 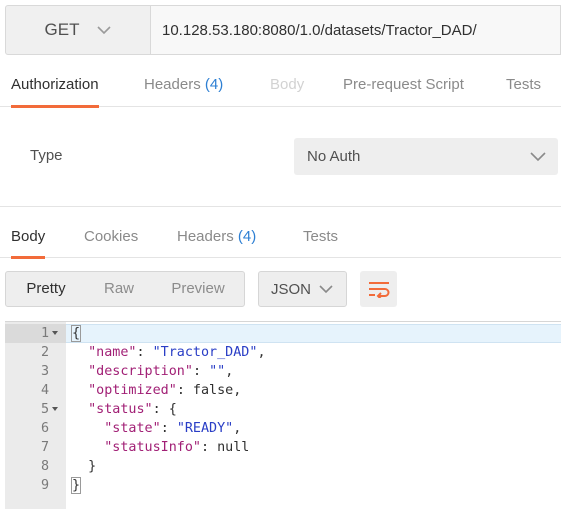 I want to click on code-line: 3 "description": "",, so click(x=283, y=371).